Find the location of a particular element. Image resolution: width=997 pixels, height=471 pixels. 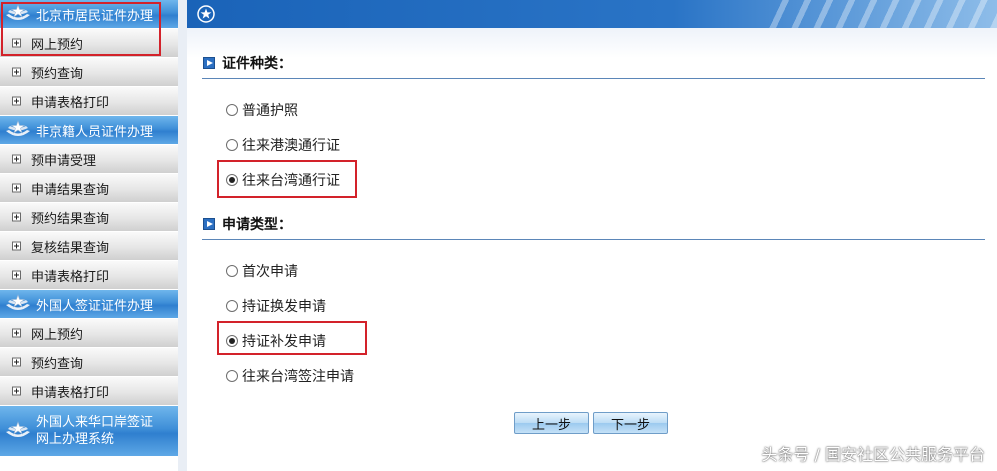

sidebar-section-header-residents: 北京市居民证件办理 is located at coordinates (89, 14).